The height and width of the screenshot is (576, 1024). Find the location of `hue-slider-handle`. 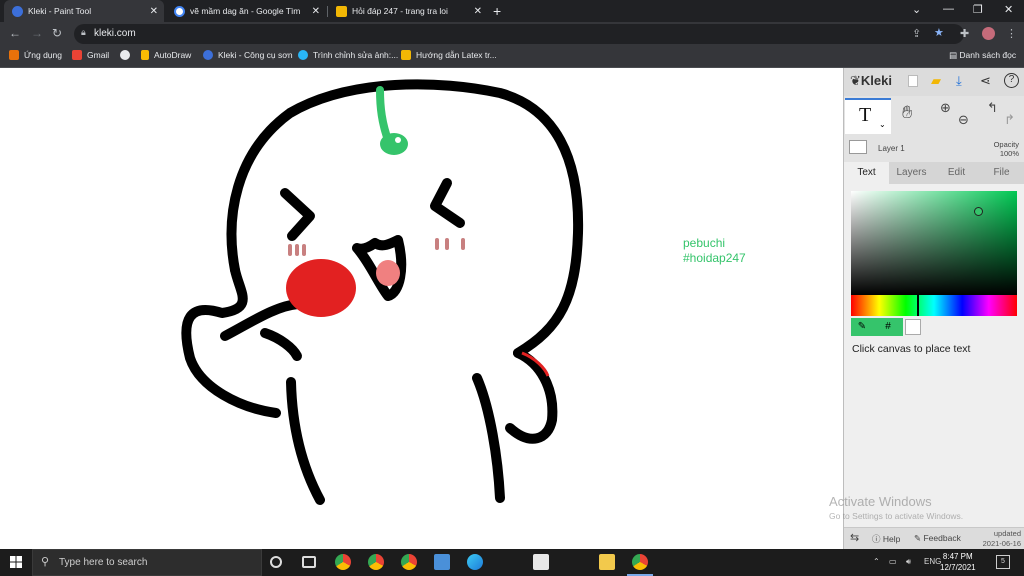

hue-slider-handle is located at coordinates (918, 305).